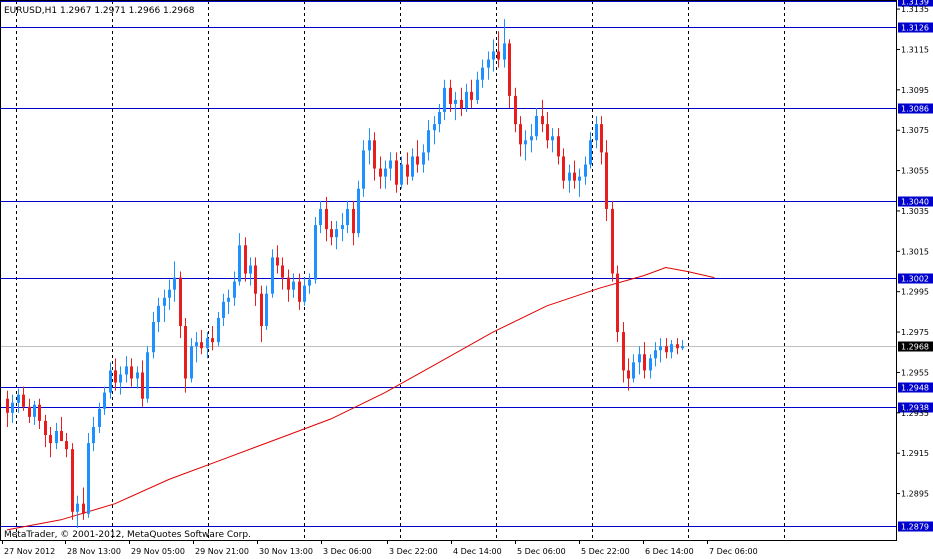 The image size is (933, 559). Describe the element at coordinates (915, 251) in the screenshot. I see `y-tick-label: 1.3015` at that location.